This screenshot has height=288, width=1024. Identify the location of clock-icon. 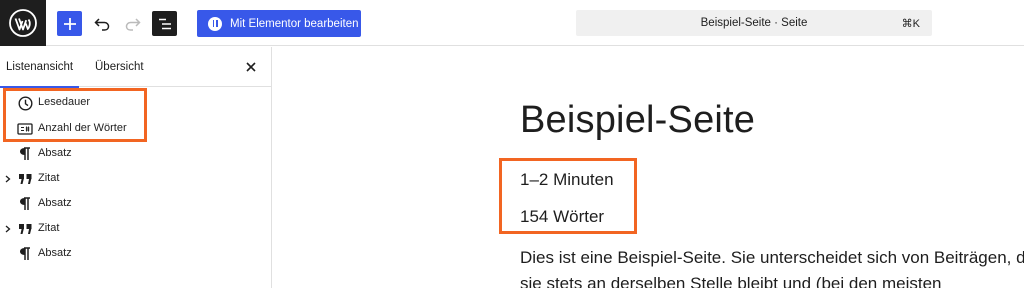
(25, 103).